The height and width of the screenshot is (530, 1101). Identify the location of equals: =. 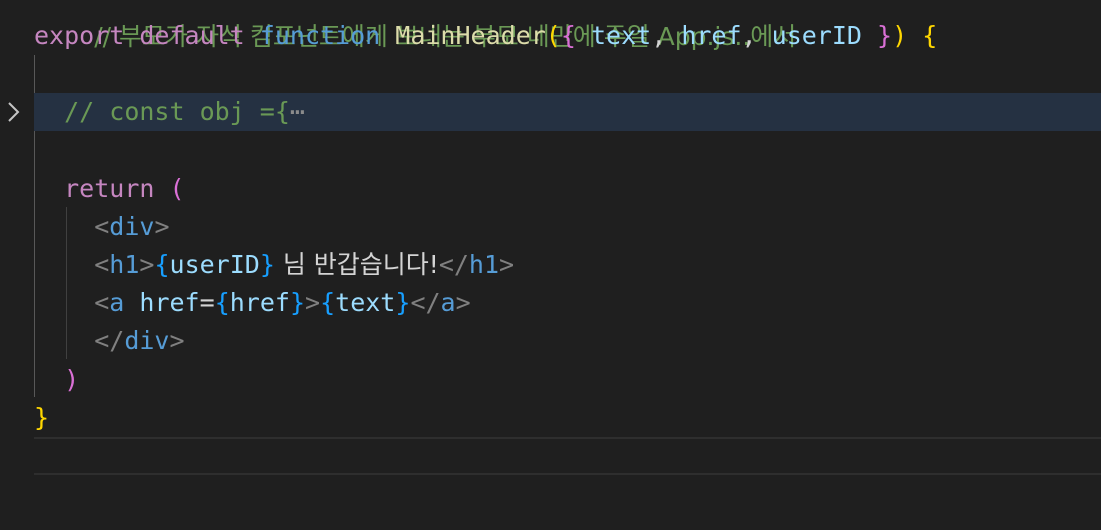
(207, 302).